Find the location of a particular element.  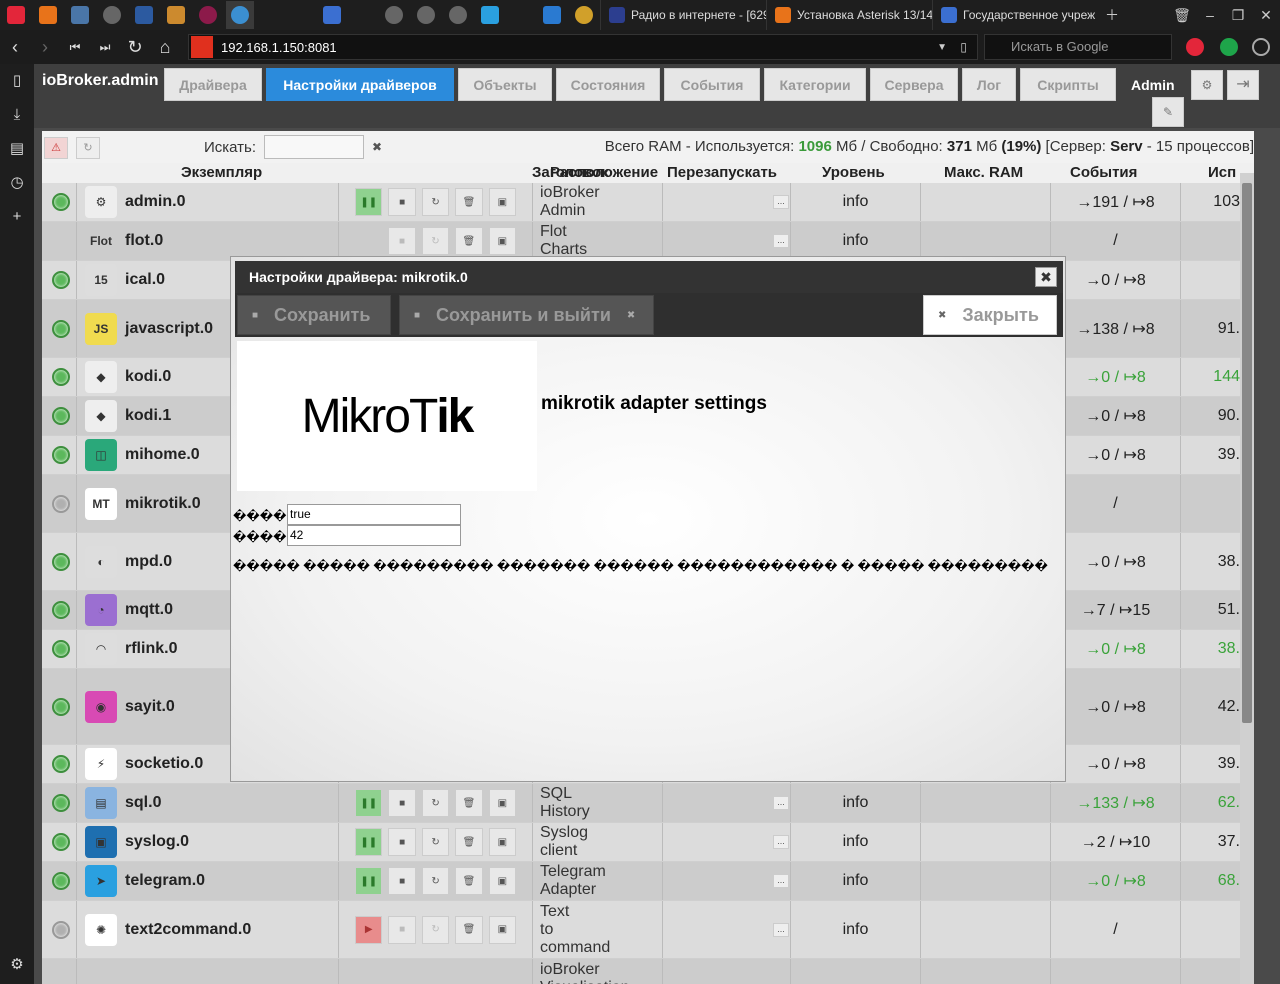

table-scrollbar is located at coordinates (1247, 578).